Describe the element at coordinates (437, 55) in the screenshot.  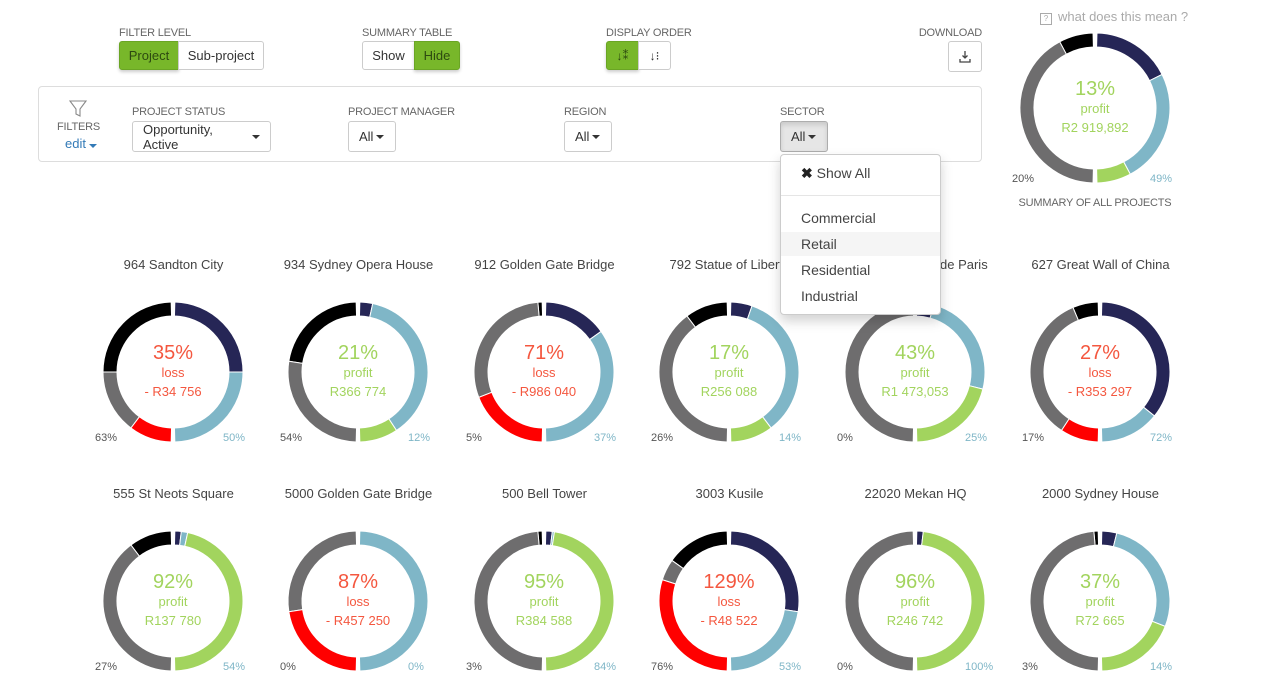
I see `hide-button: Hide` at that location.